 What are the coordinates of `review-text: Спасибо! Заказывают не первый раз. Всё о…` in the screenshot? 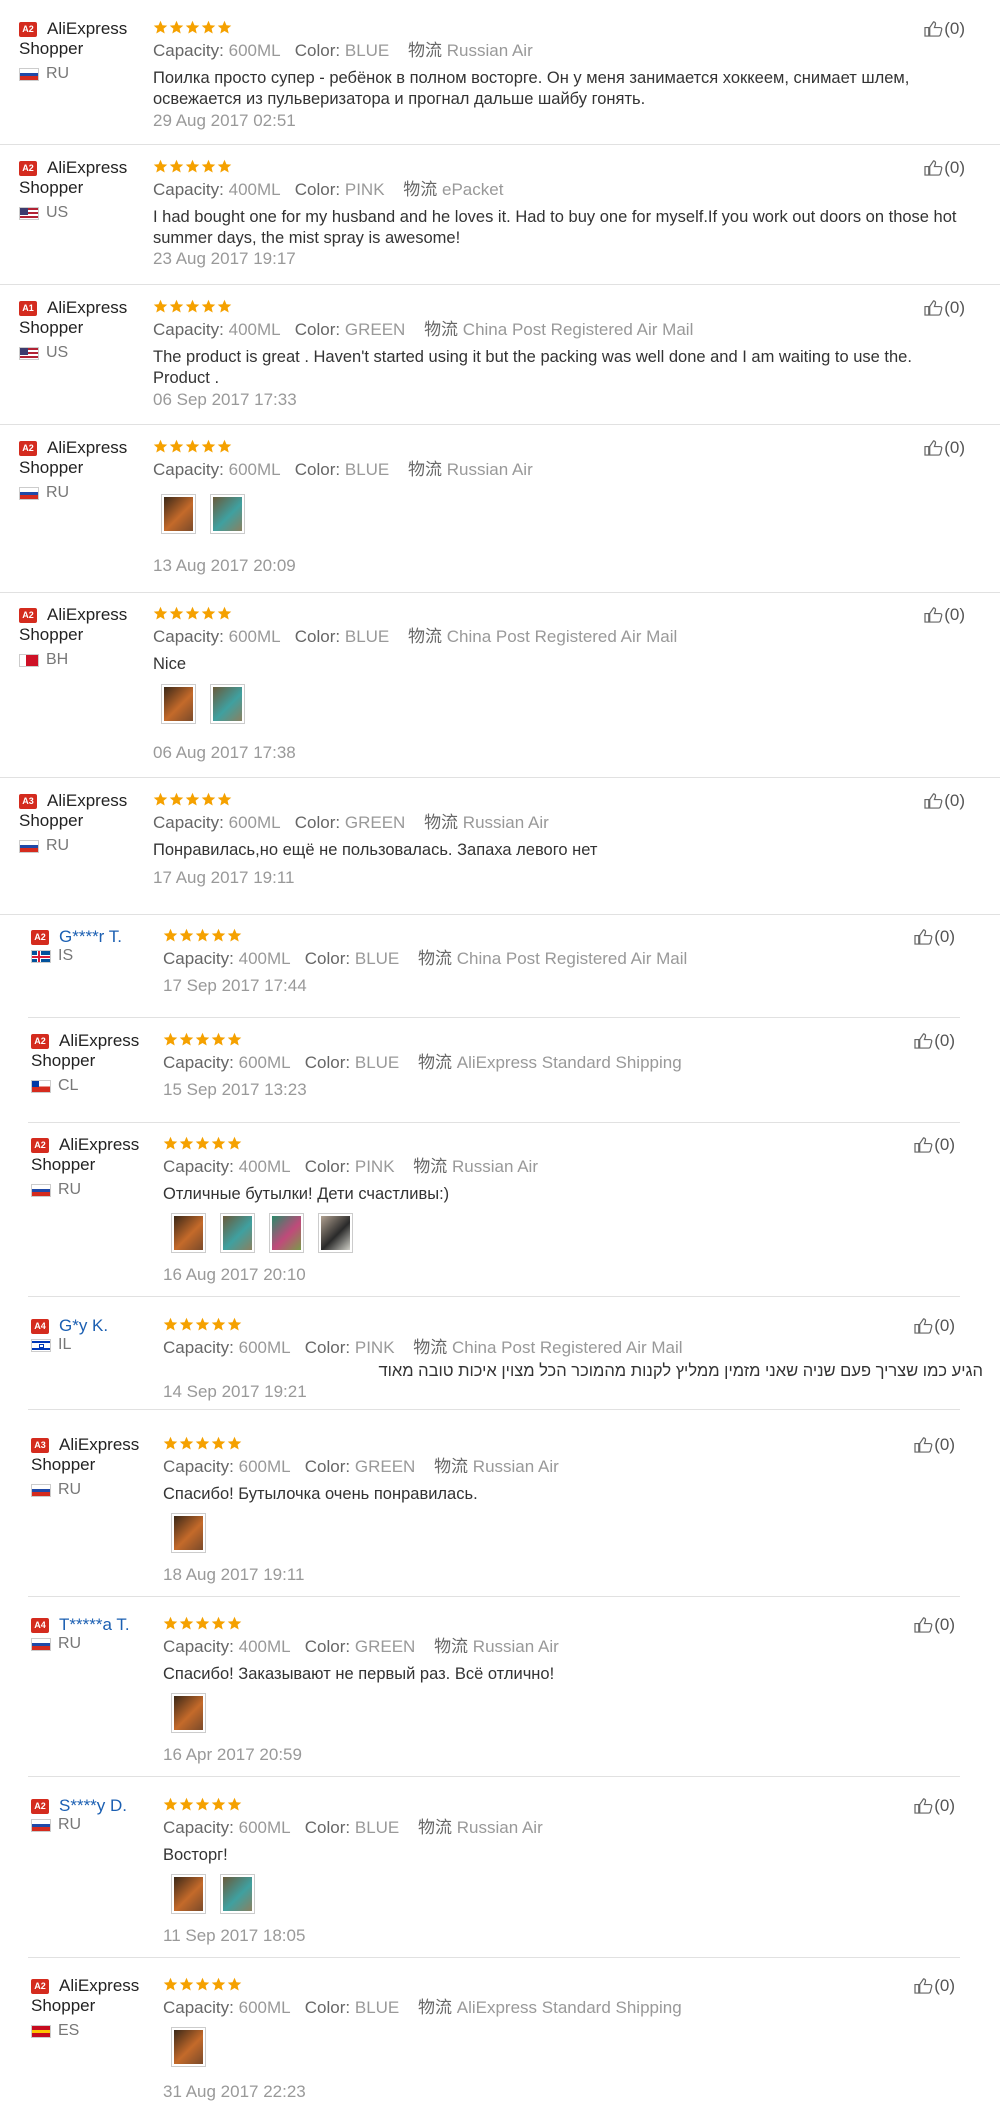 It's located at (359, 1674).